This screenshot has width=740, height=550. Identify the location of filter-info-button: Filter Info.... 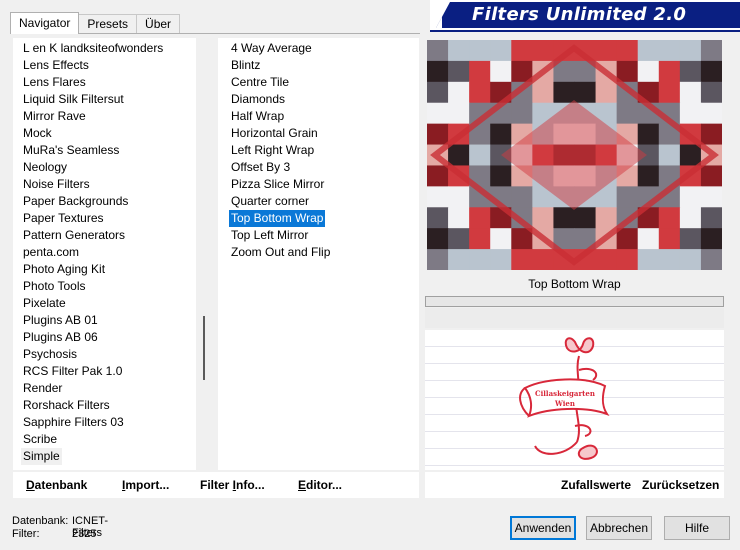
(232, 485).